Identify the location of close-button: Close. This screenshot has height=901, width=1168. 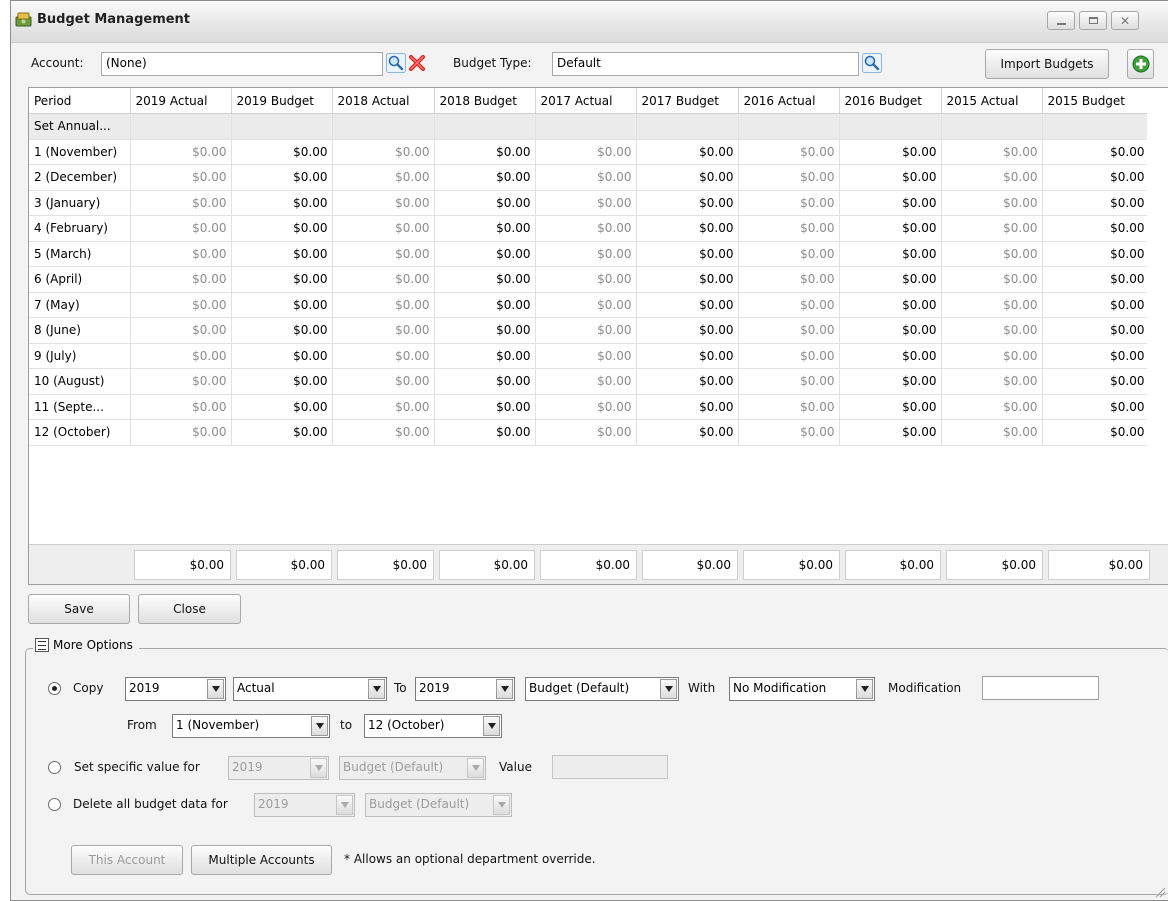
(189, 609).